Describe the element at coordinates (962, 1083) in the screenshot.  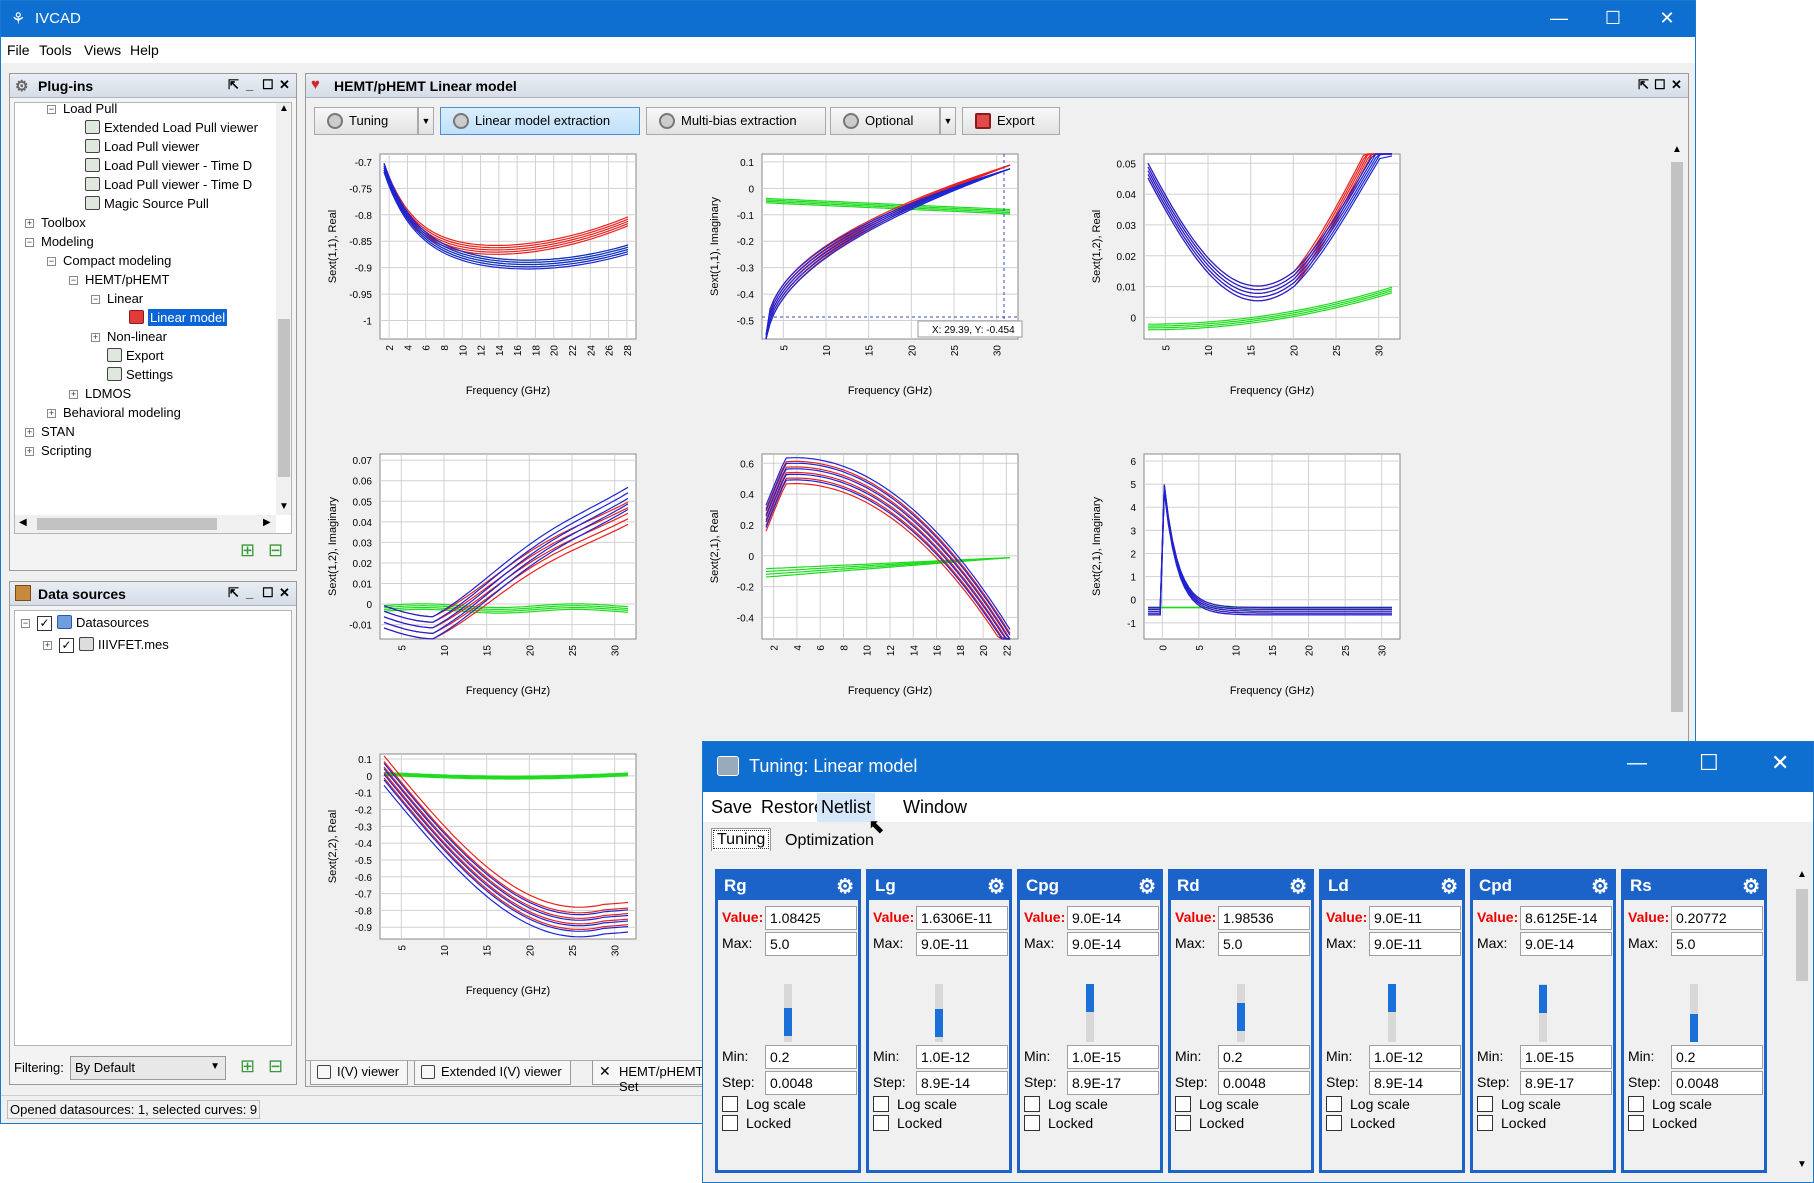
I see `step-field: 8.9E-14` at that location.